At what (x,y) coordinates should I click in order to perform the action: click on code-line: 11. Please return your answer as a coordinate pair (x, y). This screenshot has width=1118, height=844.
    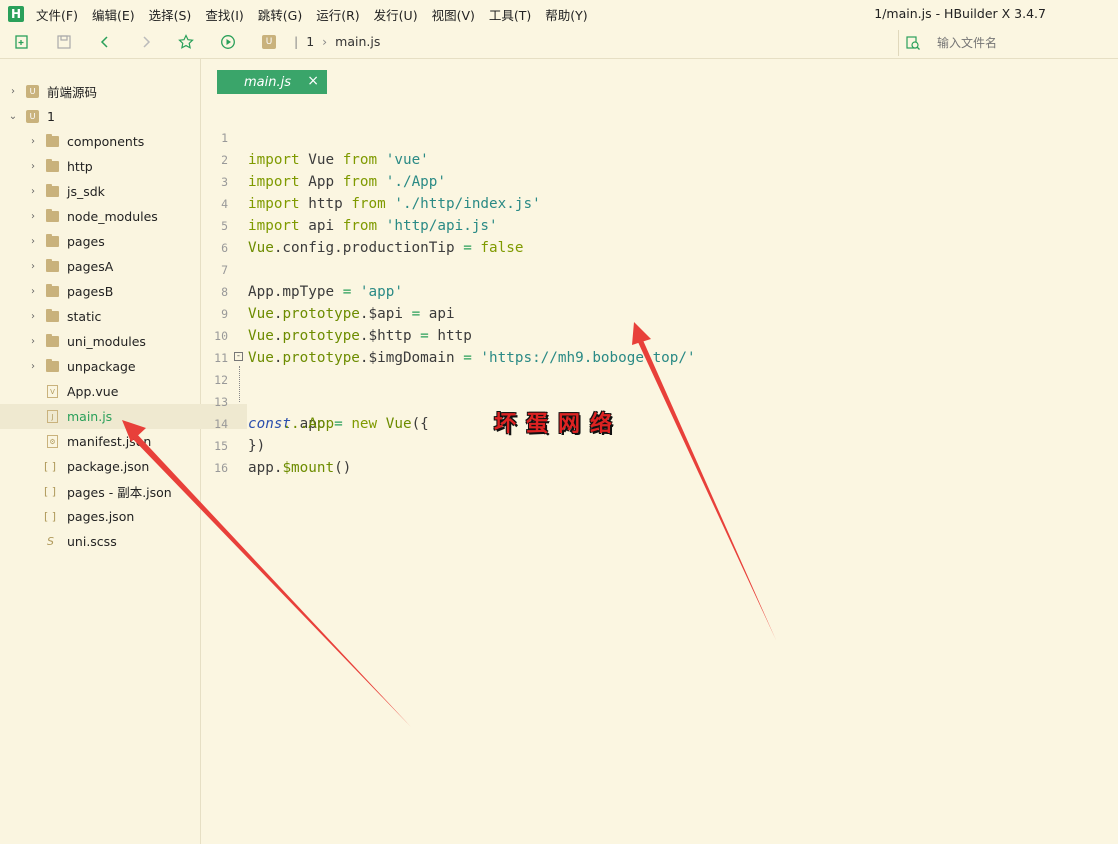
    Looking at the image, I should click on (218, 345).